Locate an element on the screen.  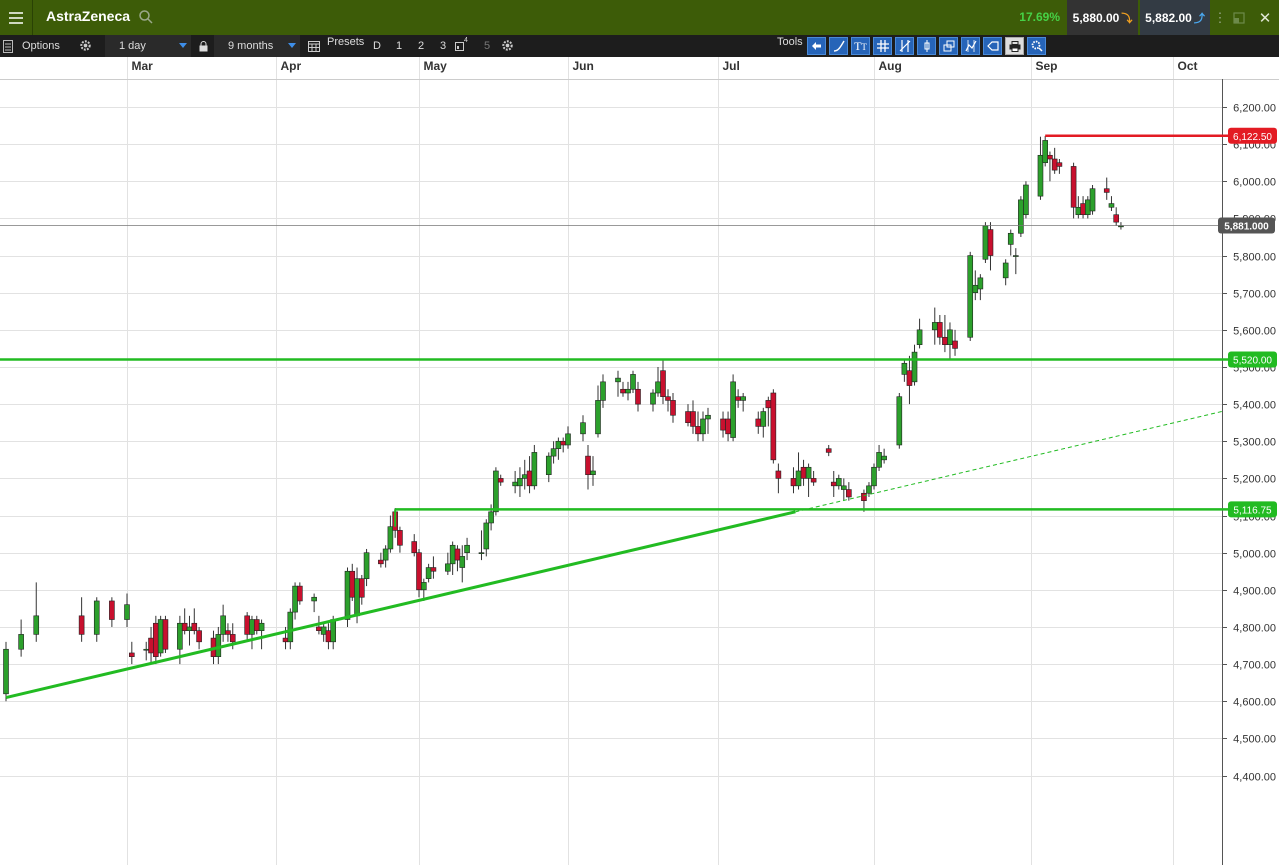
y-tick-label: 4,800.00 is located at coordinates (1254, 629).